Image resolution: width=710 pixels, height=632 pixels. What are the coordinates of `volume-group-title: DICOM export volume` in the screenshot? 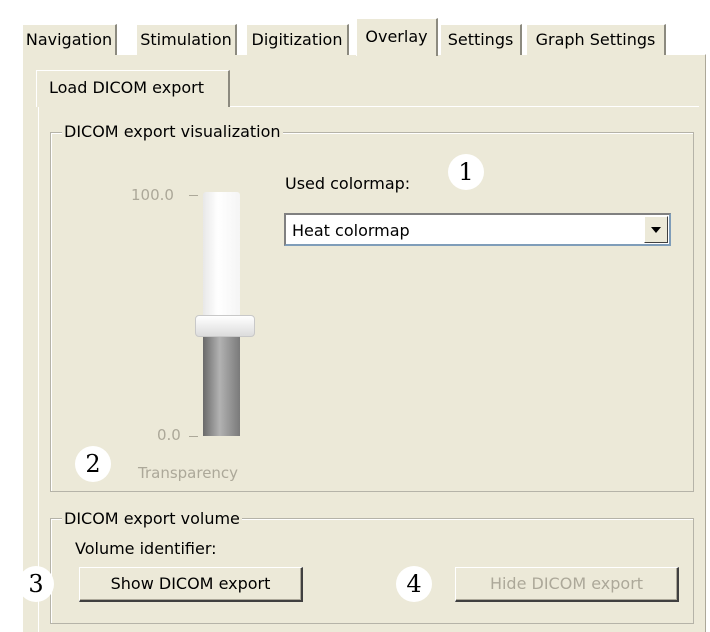 It's located at (152, 518).